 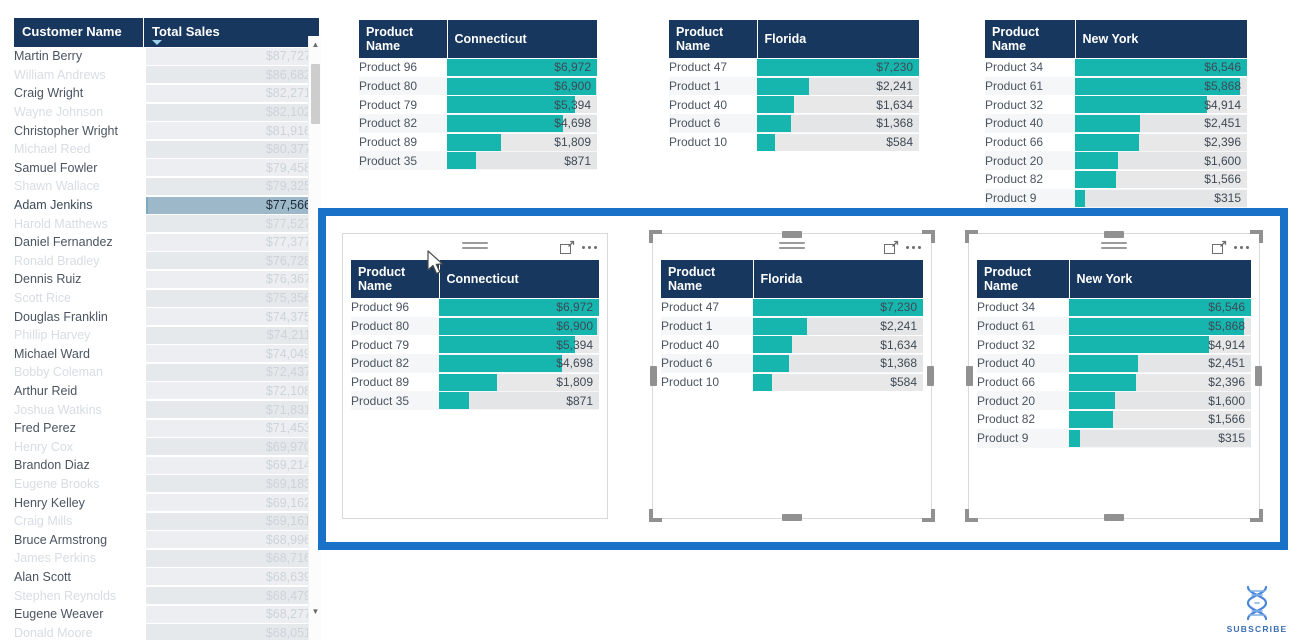 What do you see at coordinates (166, 130) in the screenshot?
I see `customer-row: Christopher Wright $81,916` at bounding box center [166, 130].